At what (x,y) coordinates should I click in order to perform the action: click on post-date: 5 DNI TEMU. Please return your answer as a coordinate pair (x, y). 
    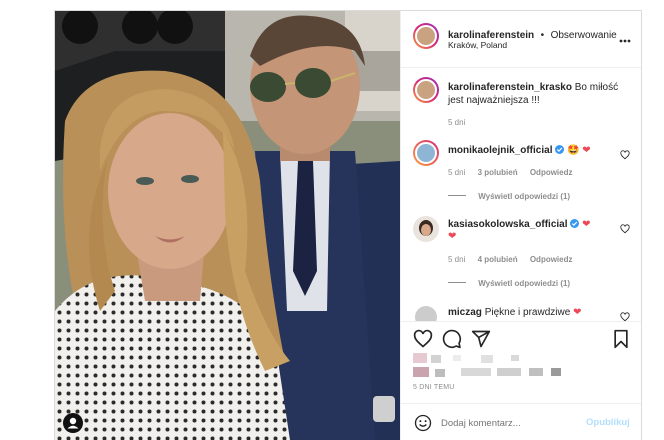
    Looking at the image, I should click on (434, 387).